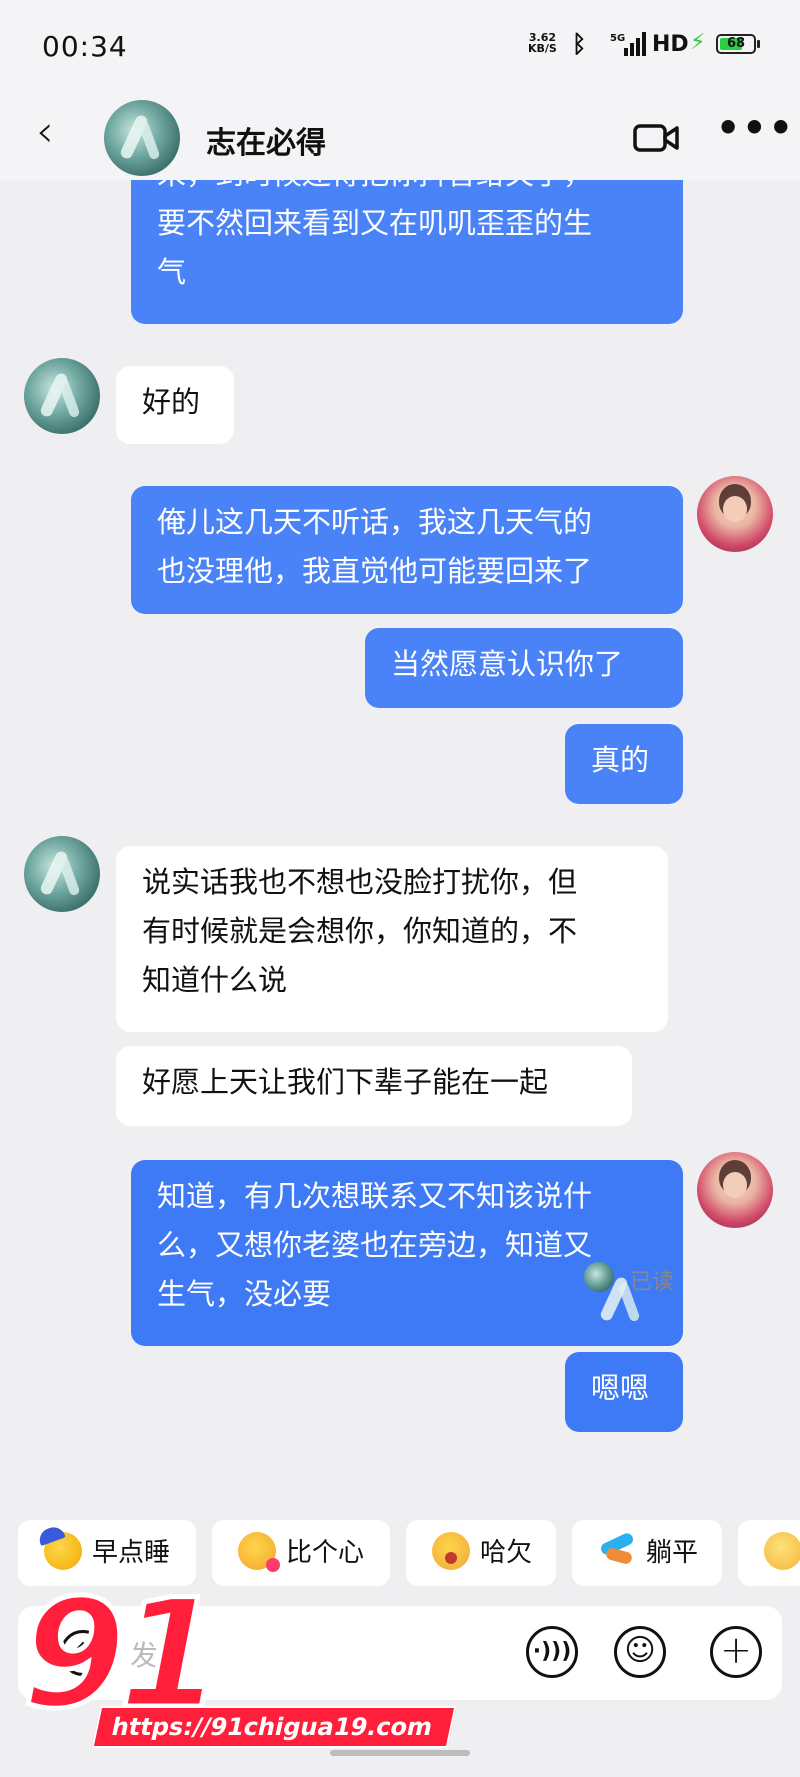  What do you see at coordinates (374, 1086) in the screenshot?
I see `message-bubble-incoming: 好愿上天让我们下辈子能在一起` at bounding box center [374, 1086].